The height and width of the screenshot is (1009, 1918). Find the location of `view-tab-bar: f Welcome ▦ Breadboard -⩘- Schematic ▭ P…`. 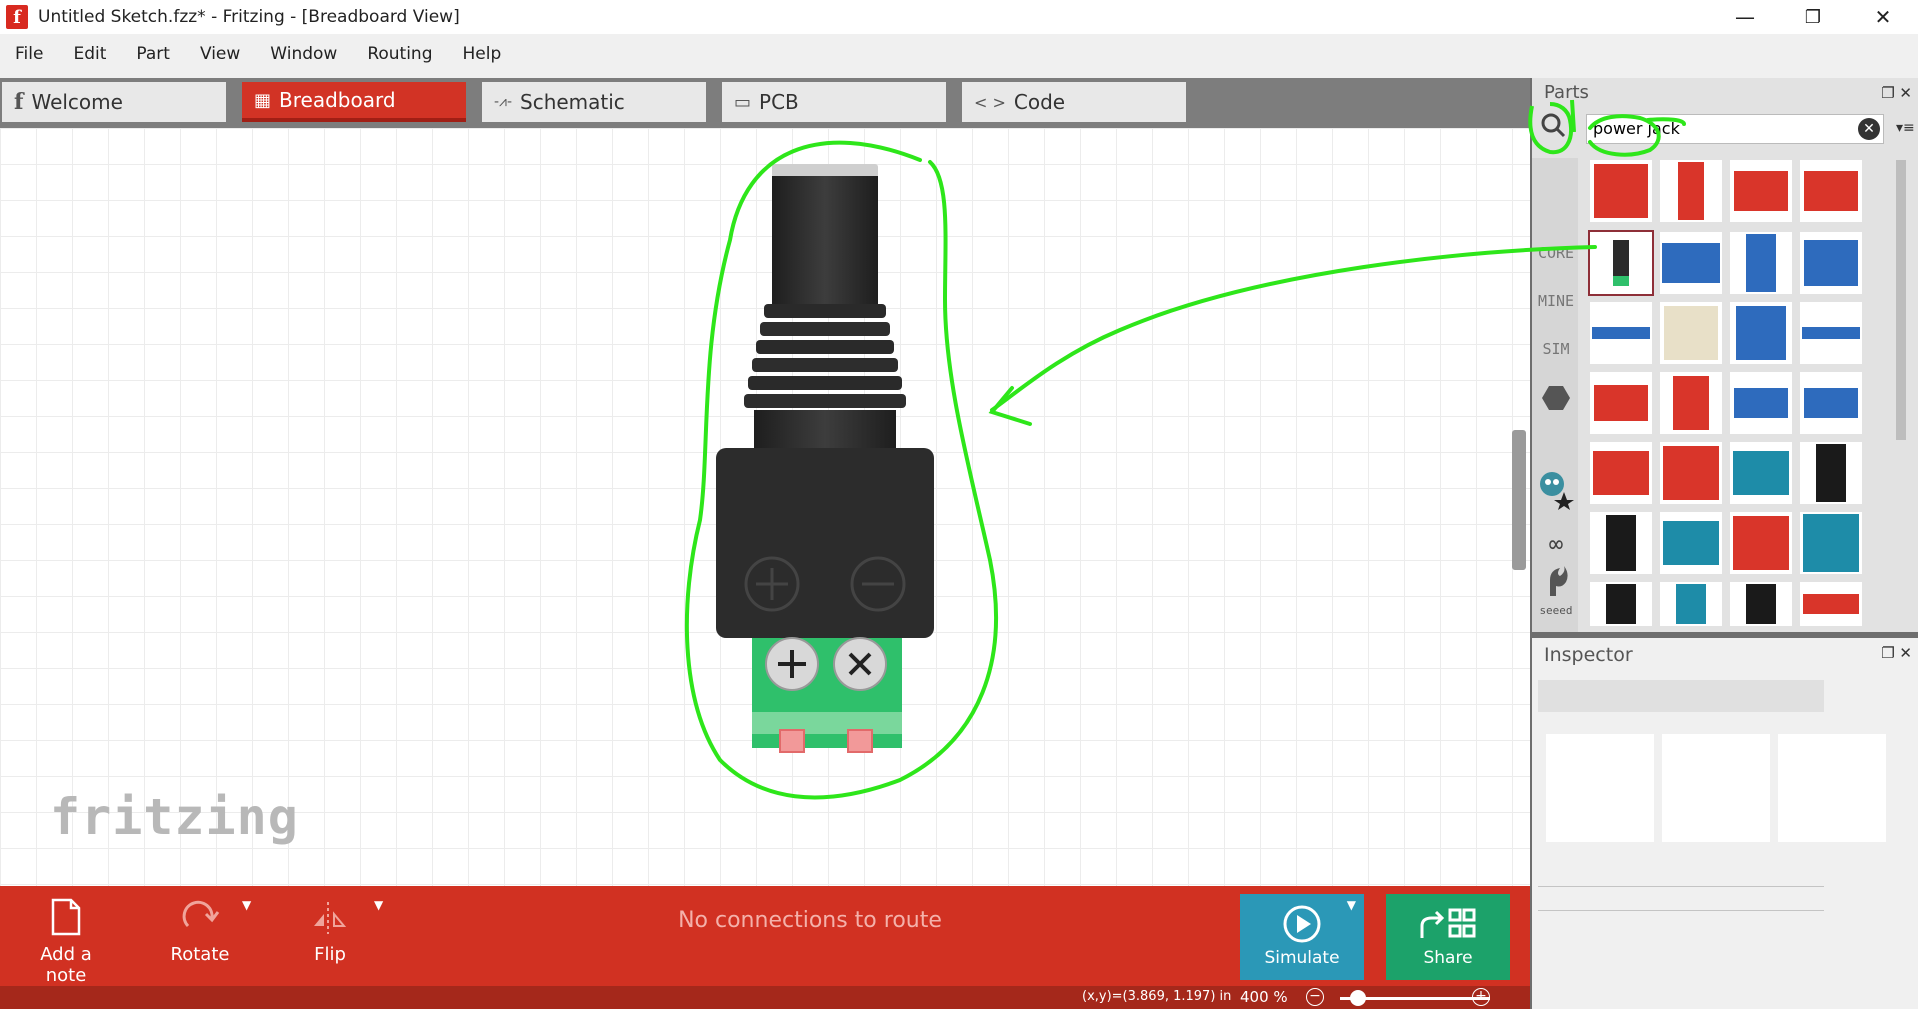

view-tab-bar: f Welcome ▦ Breadboard -⩘- Schematic ▭ P… is located at coordinates (765, 103).